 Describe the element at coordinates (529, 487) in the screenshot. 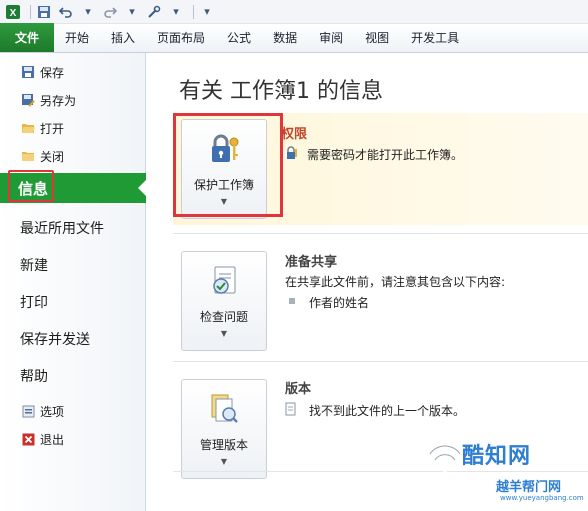

I see `watermark-sub: 越羊帮门网` at that location.